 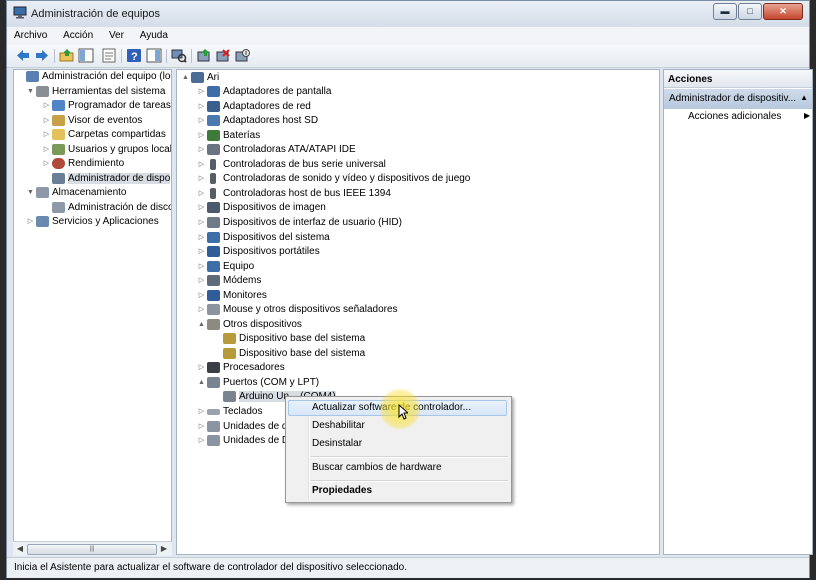 What do you see at coordinates (213, 324) in the screenshot?
I see `other-devices-icon` at bounding box center [213, 324].